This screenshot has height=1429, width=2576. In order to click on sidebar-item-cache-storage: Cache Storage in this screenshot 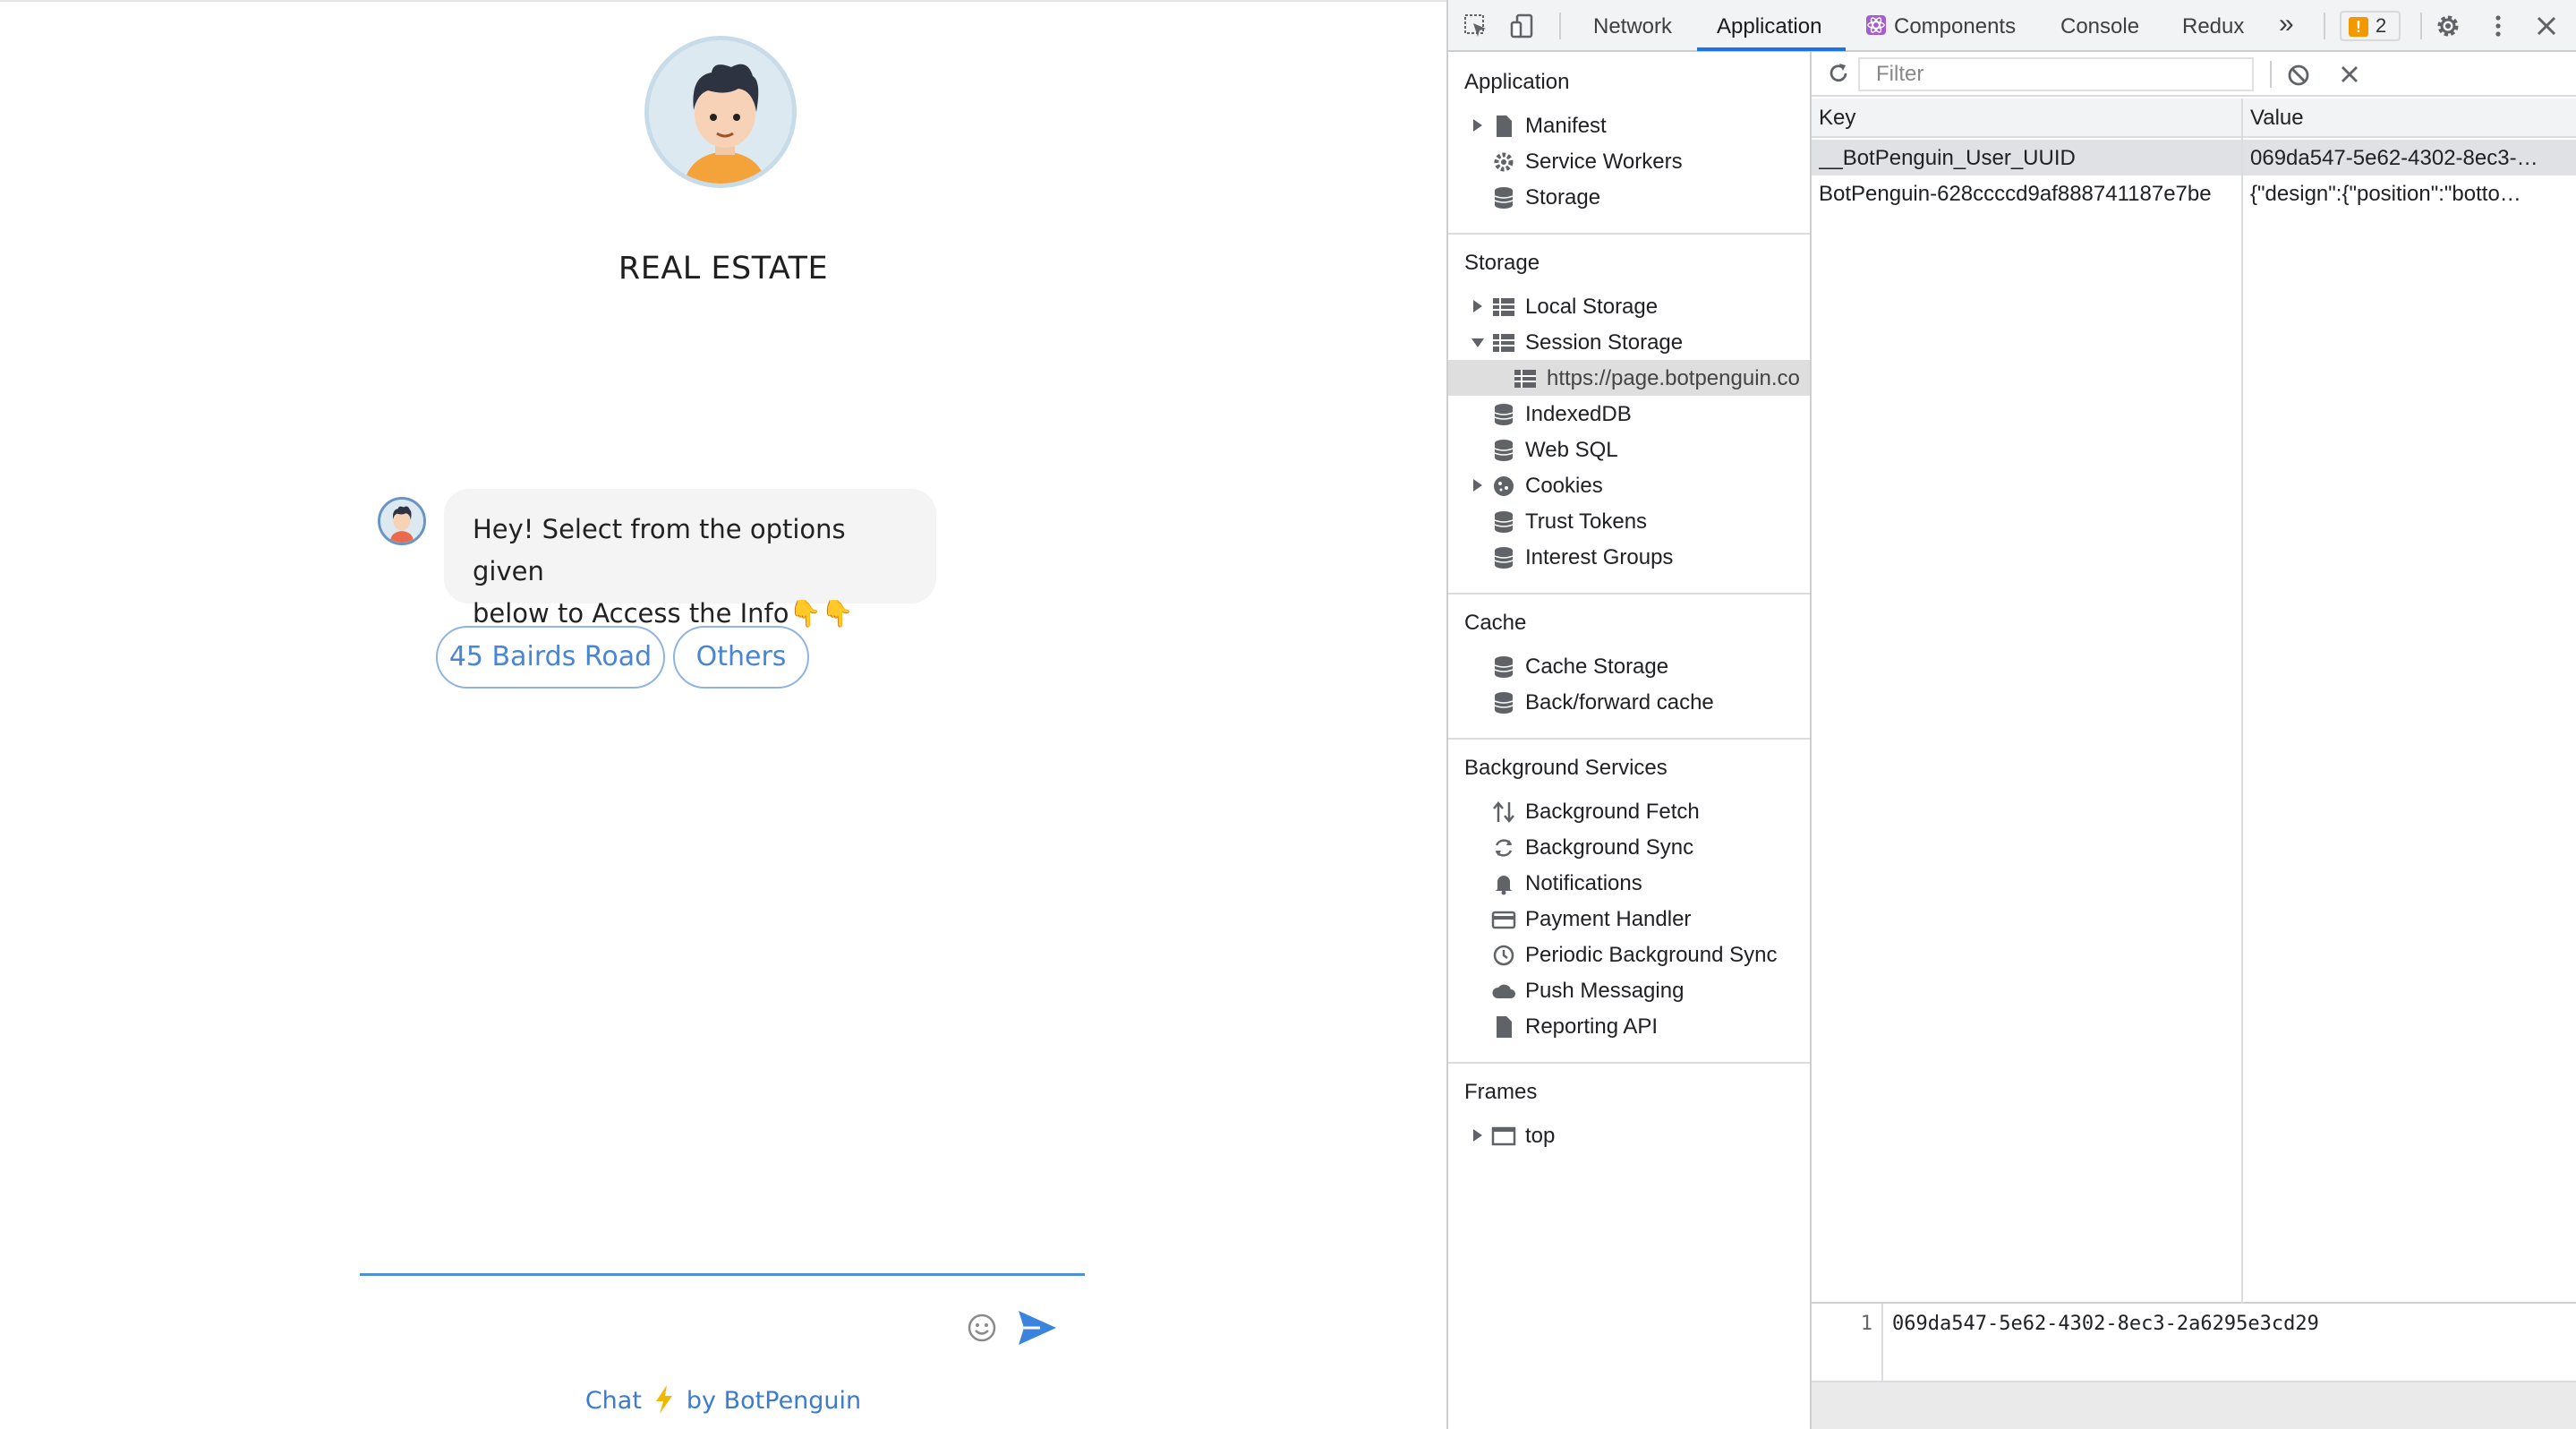, I will do `click(1629, 666)`.